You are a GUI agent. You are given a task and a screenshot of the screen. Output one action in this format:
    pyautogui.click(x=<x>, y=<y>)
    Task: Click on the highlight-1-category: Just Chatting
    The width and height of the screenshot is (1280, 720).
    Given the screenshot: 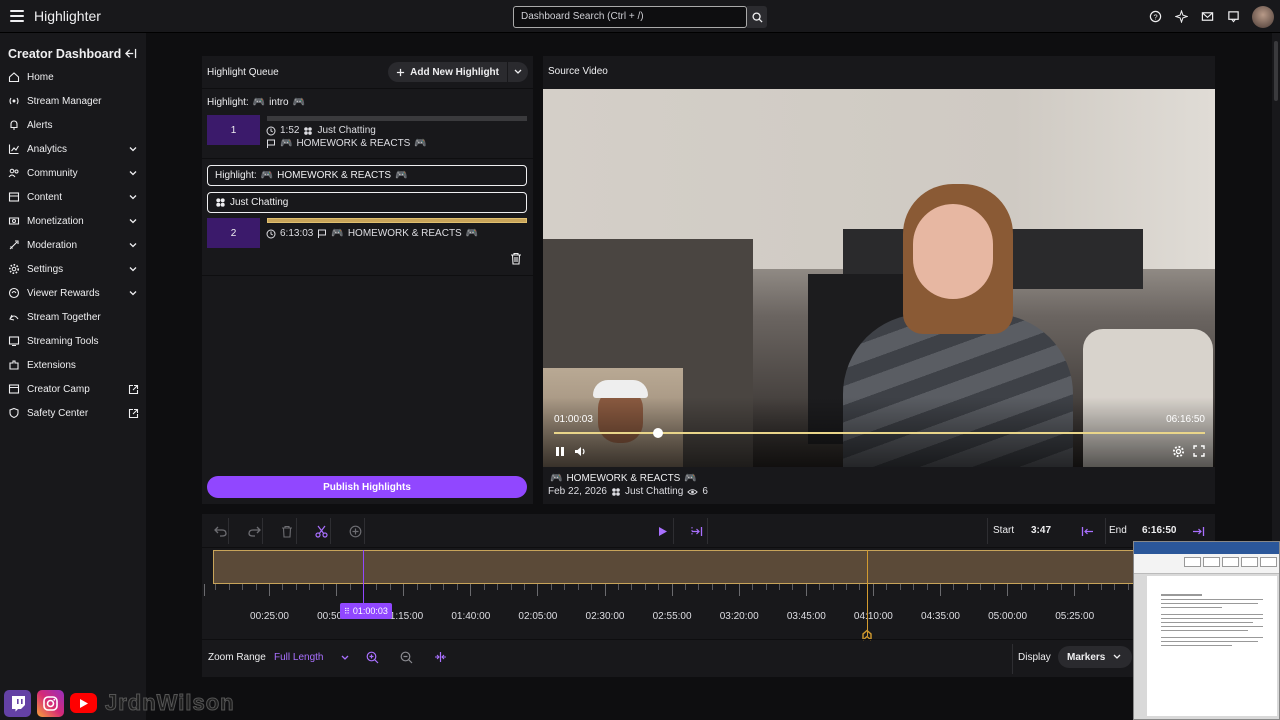 What is the action you would take?
    pyautogui.click(x=346, y=130)
    